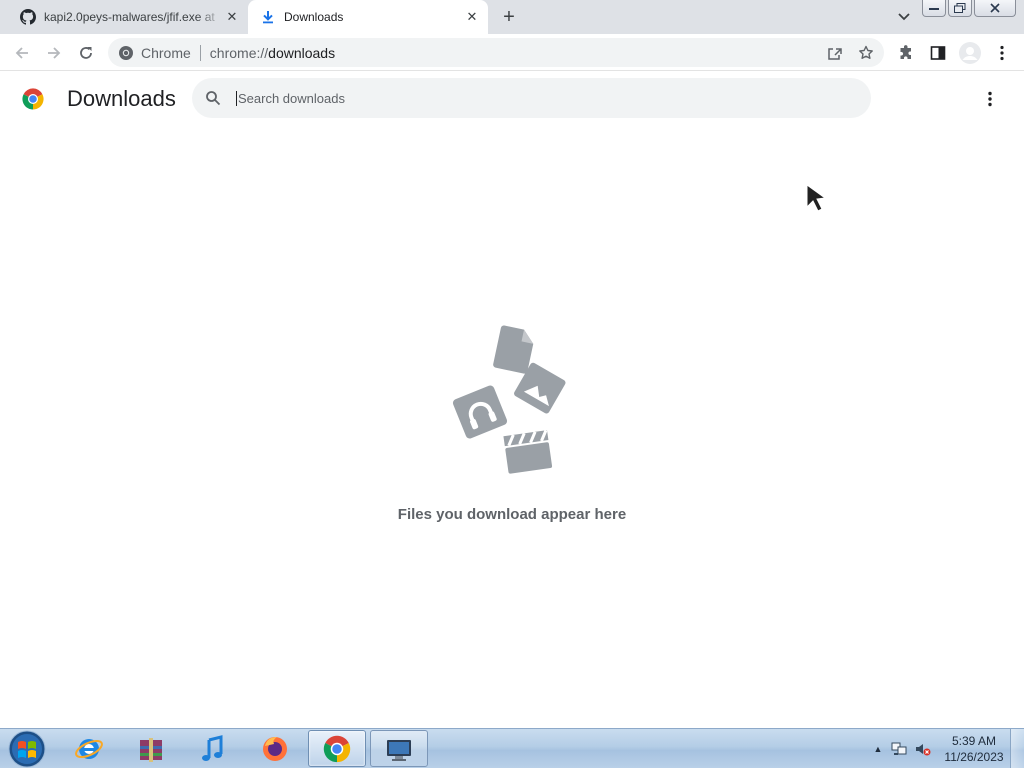  What do you see at coordinates (200, 52) in the screenshot?
I see `omnibox-separator` at bounding box center [200, 52].